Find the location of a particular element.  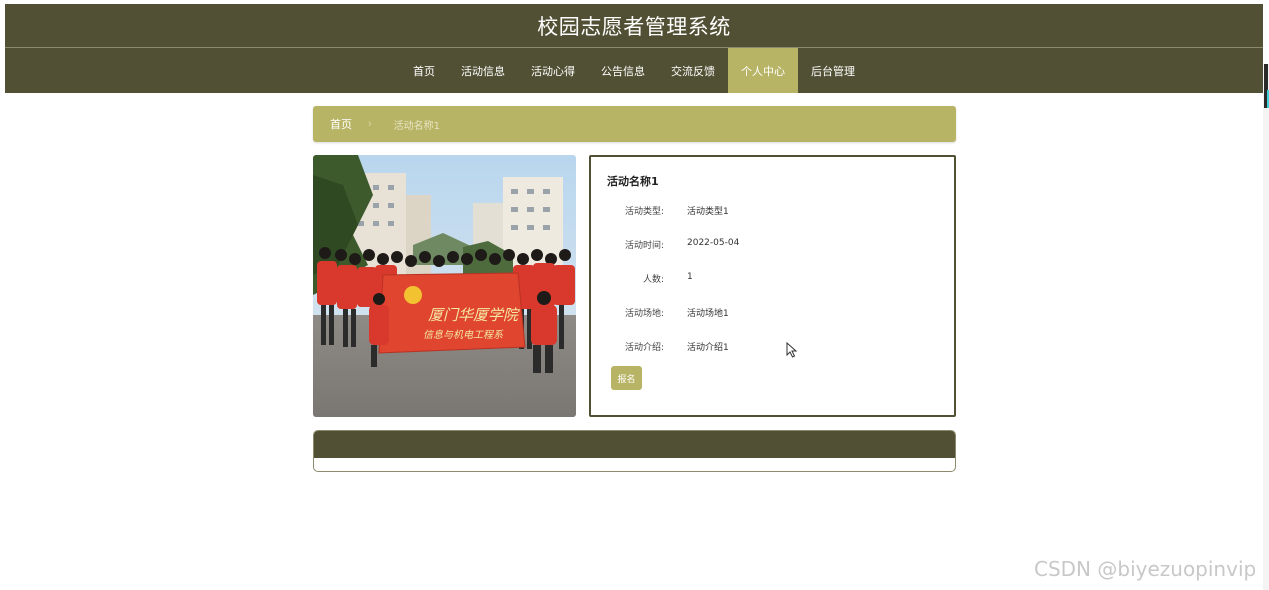

label-activity-time: 活动时间: is located at coordinates (644, 246).